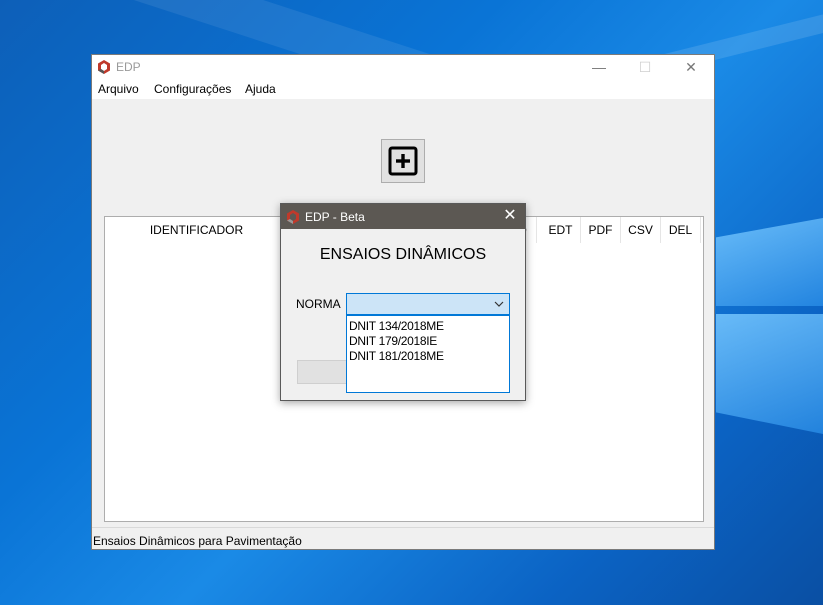 The width and height of the screenshot is (823, 605). Describe the element at coordinates (197, 230) in the screenshot. I see `column-header-identificador: IDENTIFICADOR` at that location.